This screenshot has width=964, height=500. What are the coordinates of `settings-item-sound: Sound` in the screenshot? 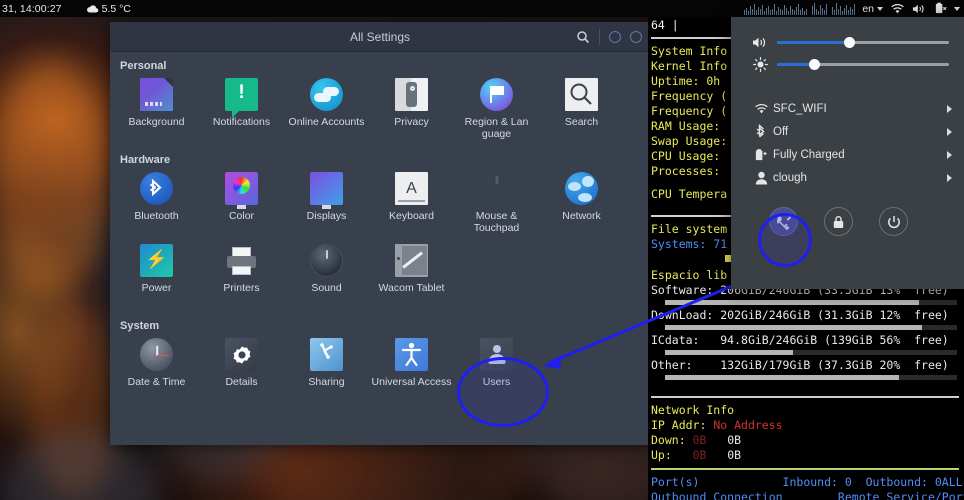 It's located at (326, 276).